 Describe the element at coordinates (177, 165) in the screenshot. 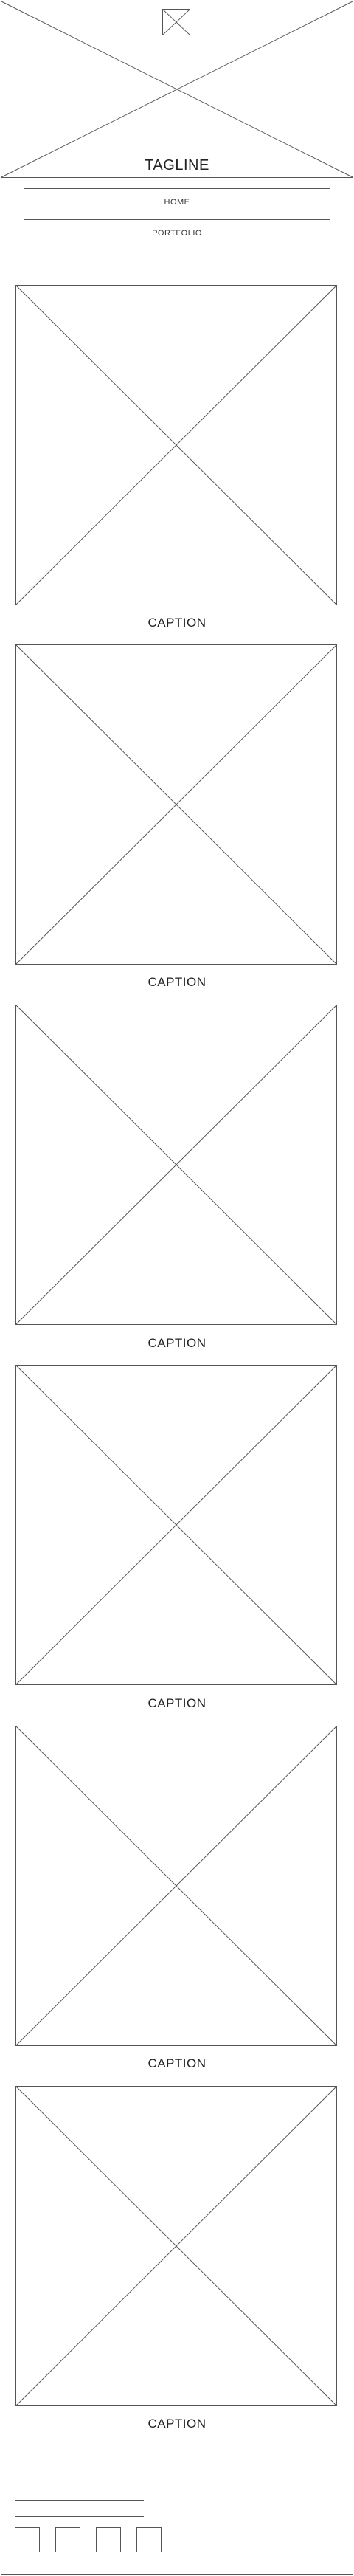

I see `tagline: TAGLINE` at that location.